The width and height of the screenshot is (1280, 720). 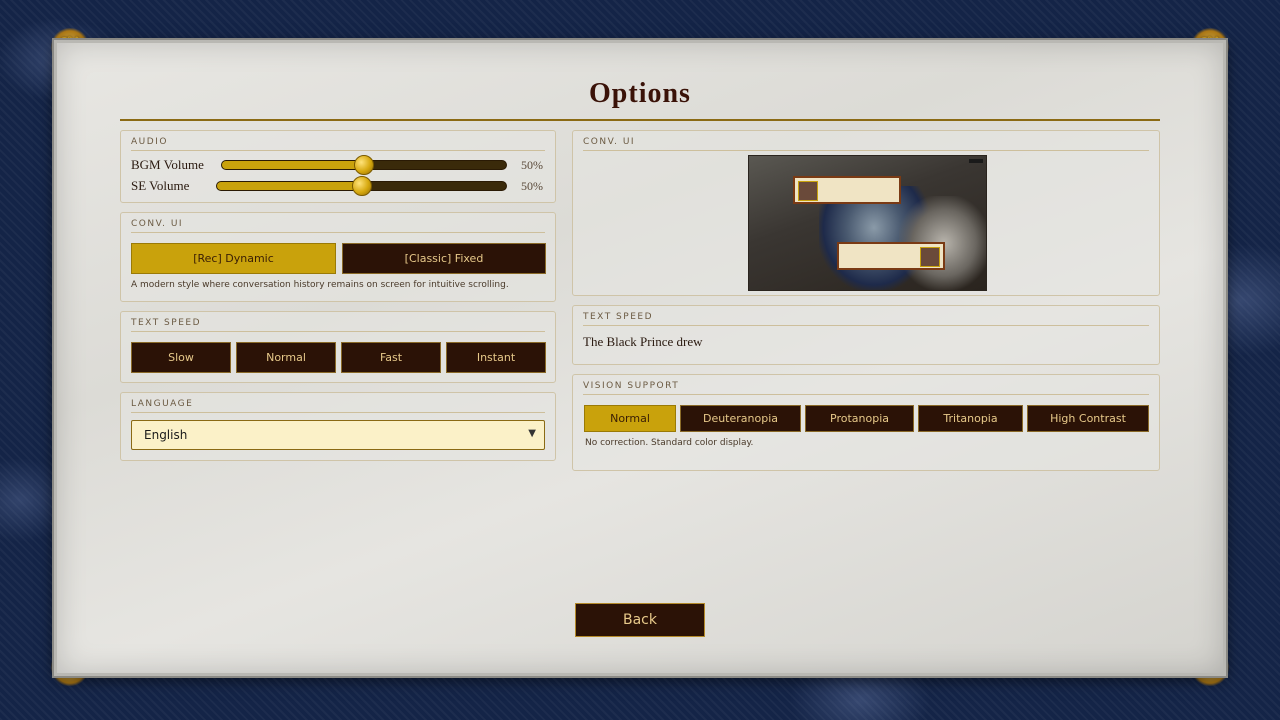 I want to click on se-volume-knob, so click(x=361, y=186).